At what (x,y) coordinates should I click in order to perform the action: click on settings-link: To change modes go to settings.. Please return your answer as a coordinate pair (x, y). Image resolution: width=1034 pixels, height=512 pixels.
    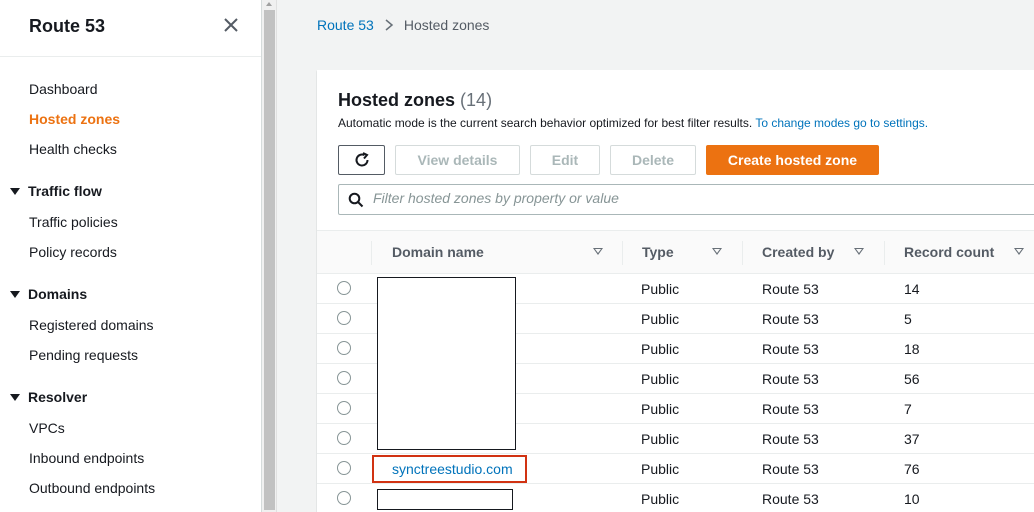
    Looking at the image, I should click on (841, 123).